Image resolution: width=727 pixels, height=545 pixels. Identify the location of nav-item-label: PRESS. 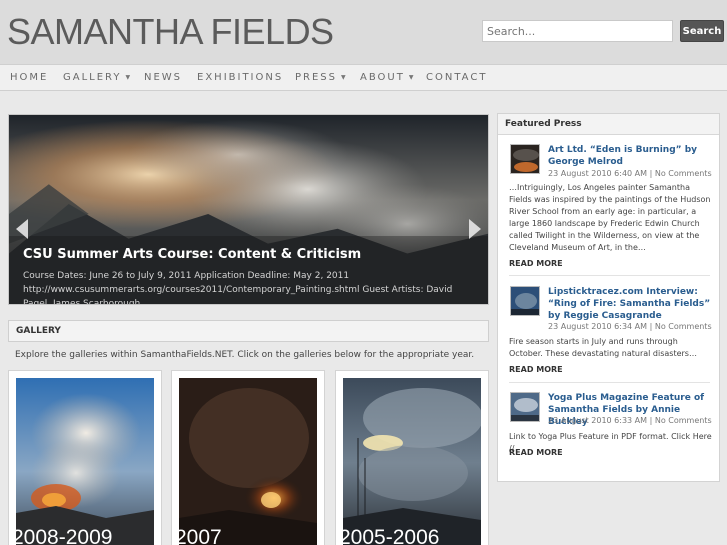
(316, 77).